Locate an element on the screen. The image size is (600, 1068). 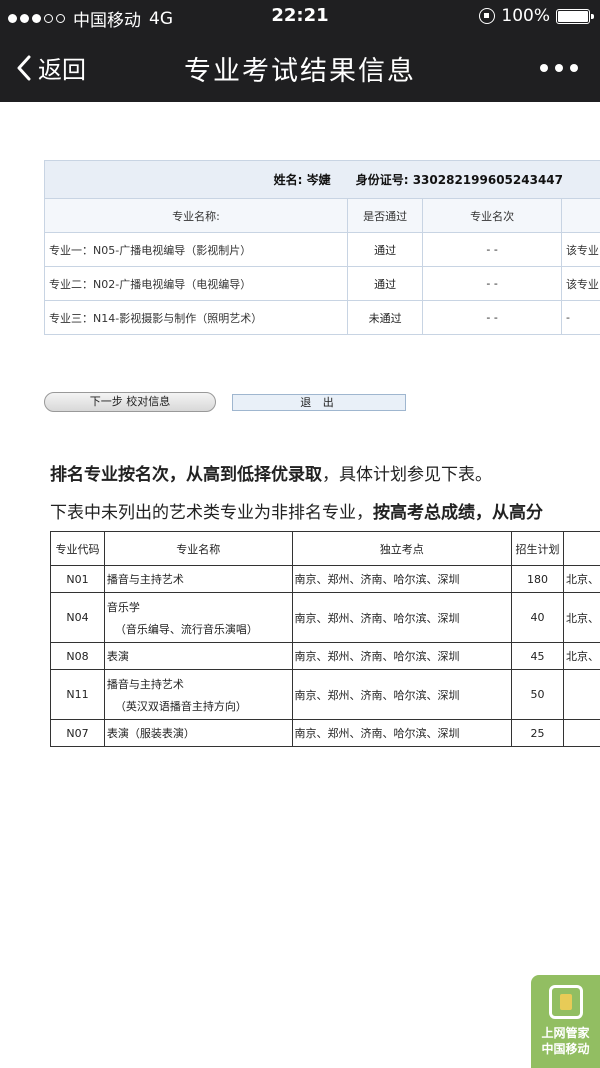
table-row: 专业二：N02-广播电视编导（电视编导） 通过 - - 该专业 is located at coordinates (322, 283).